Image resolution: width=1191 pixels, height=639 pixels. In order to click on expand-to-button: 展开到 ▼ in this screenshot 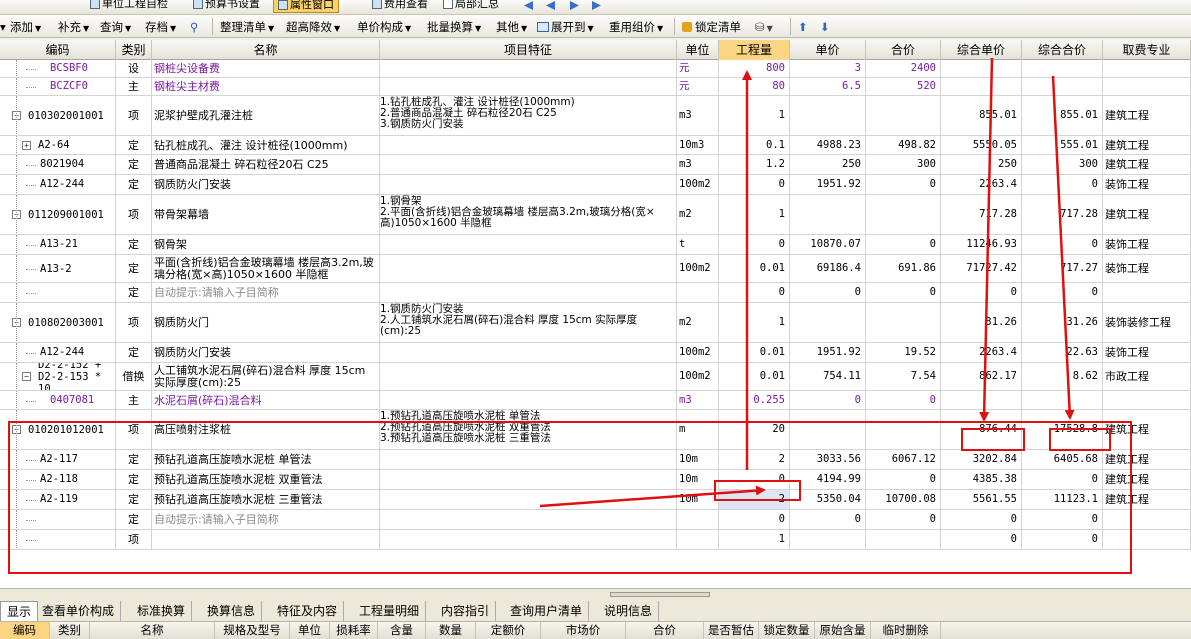, I will do `click(565, 27)`.